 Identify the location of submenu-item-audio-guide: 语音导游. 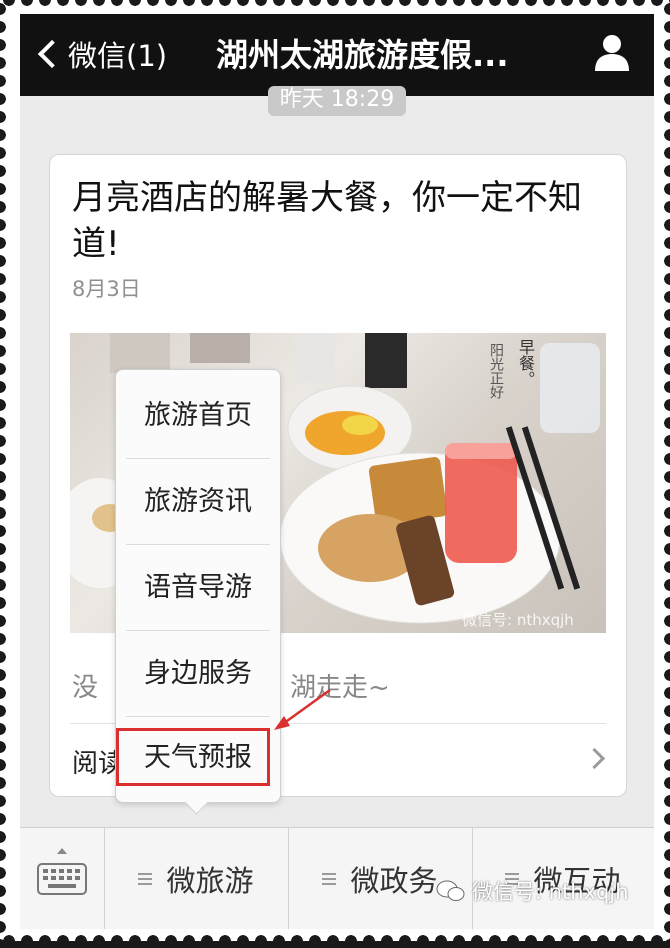
(198, 588).